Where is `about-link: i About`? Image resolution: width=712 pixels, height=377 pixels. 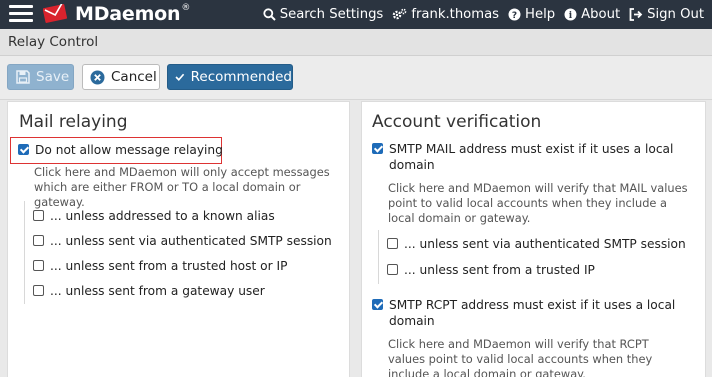
about-link: i About is located at coordinates (592, 14).